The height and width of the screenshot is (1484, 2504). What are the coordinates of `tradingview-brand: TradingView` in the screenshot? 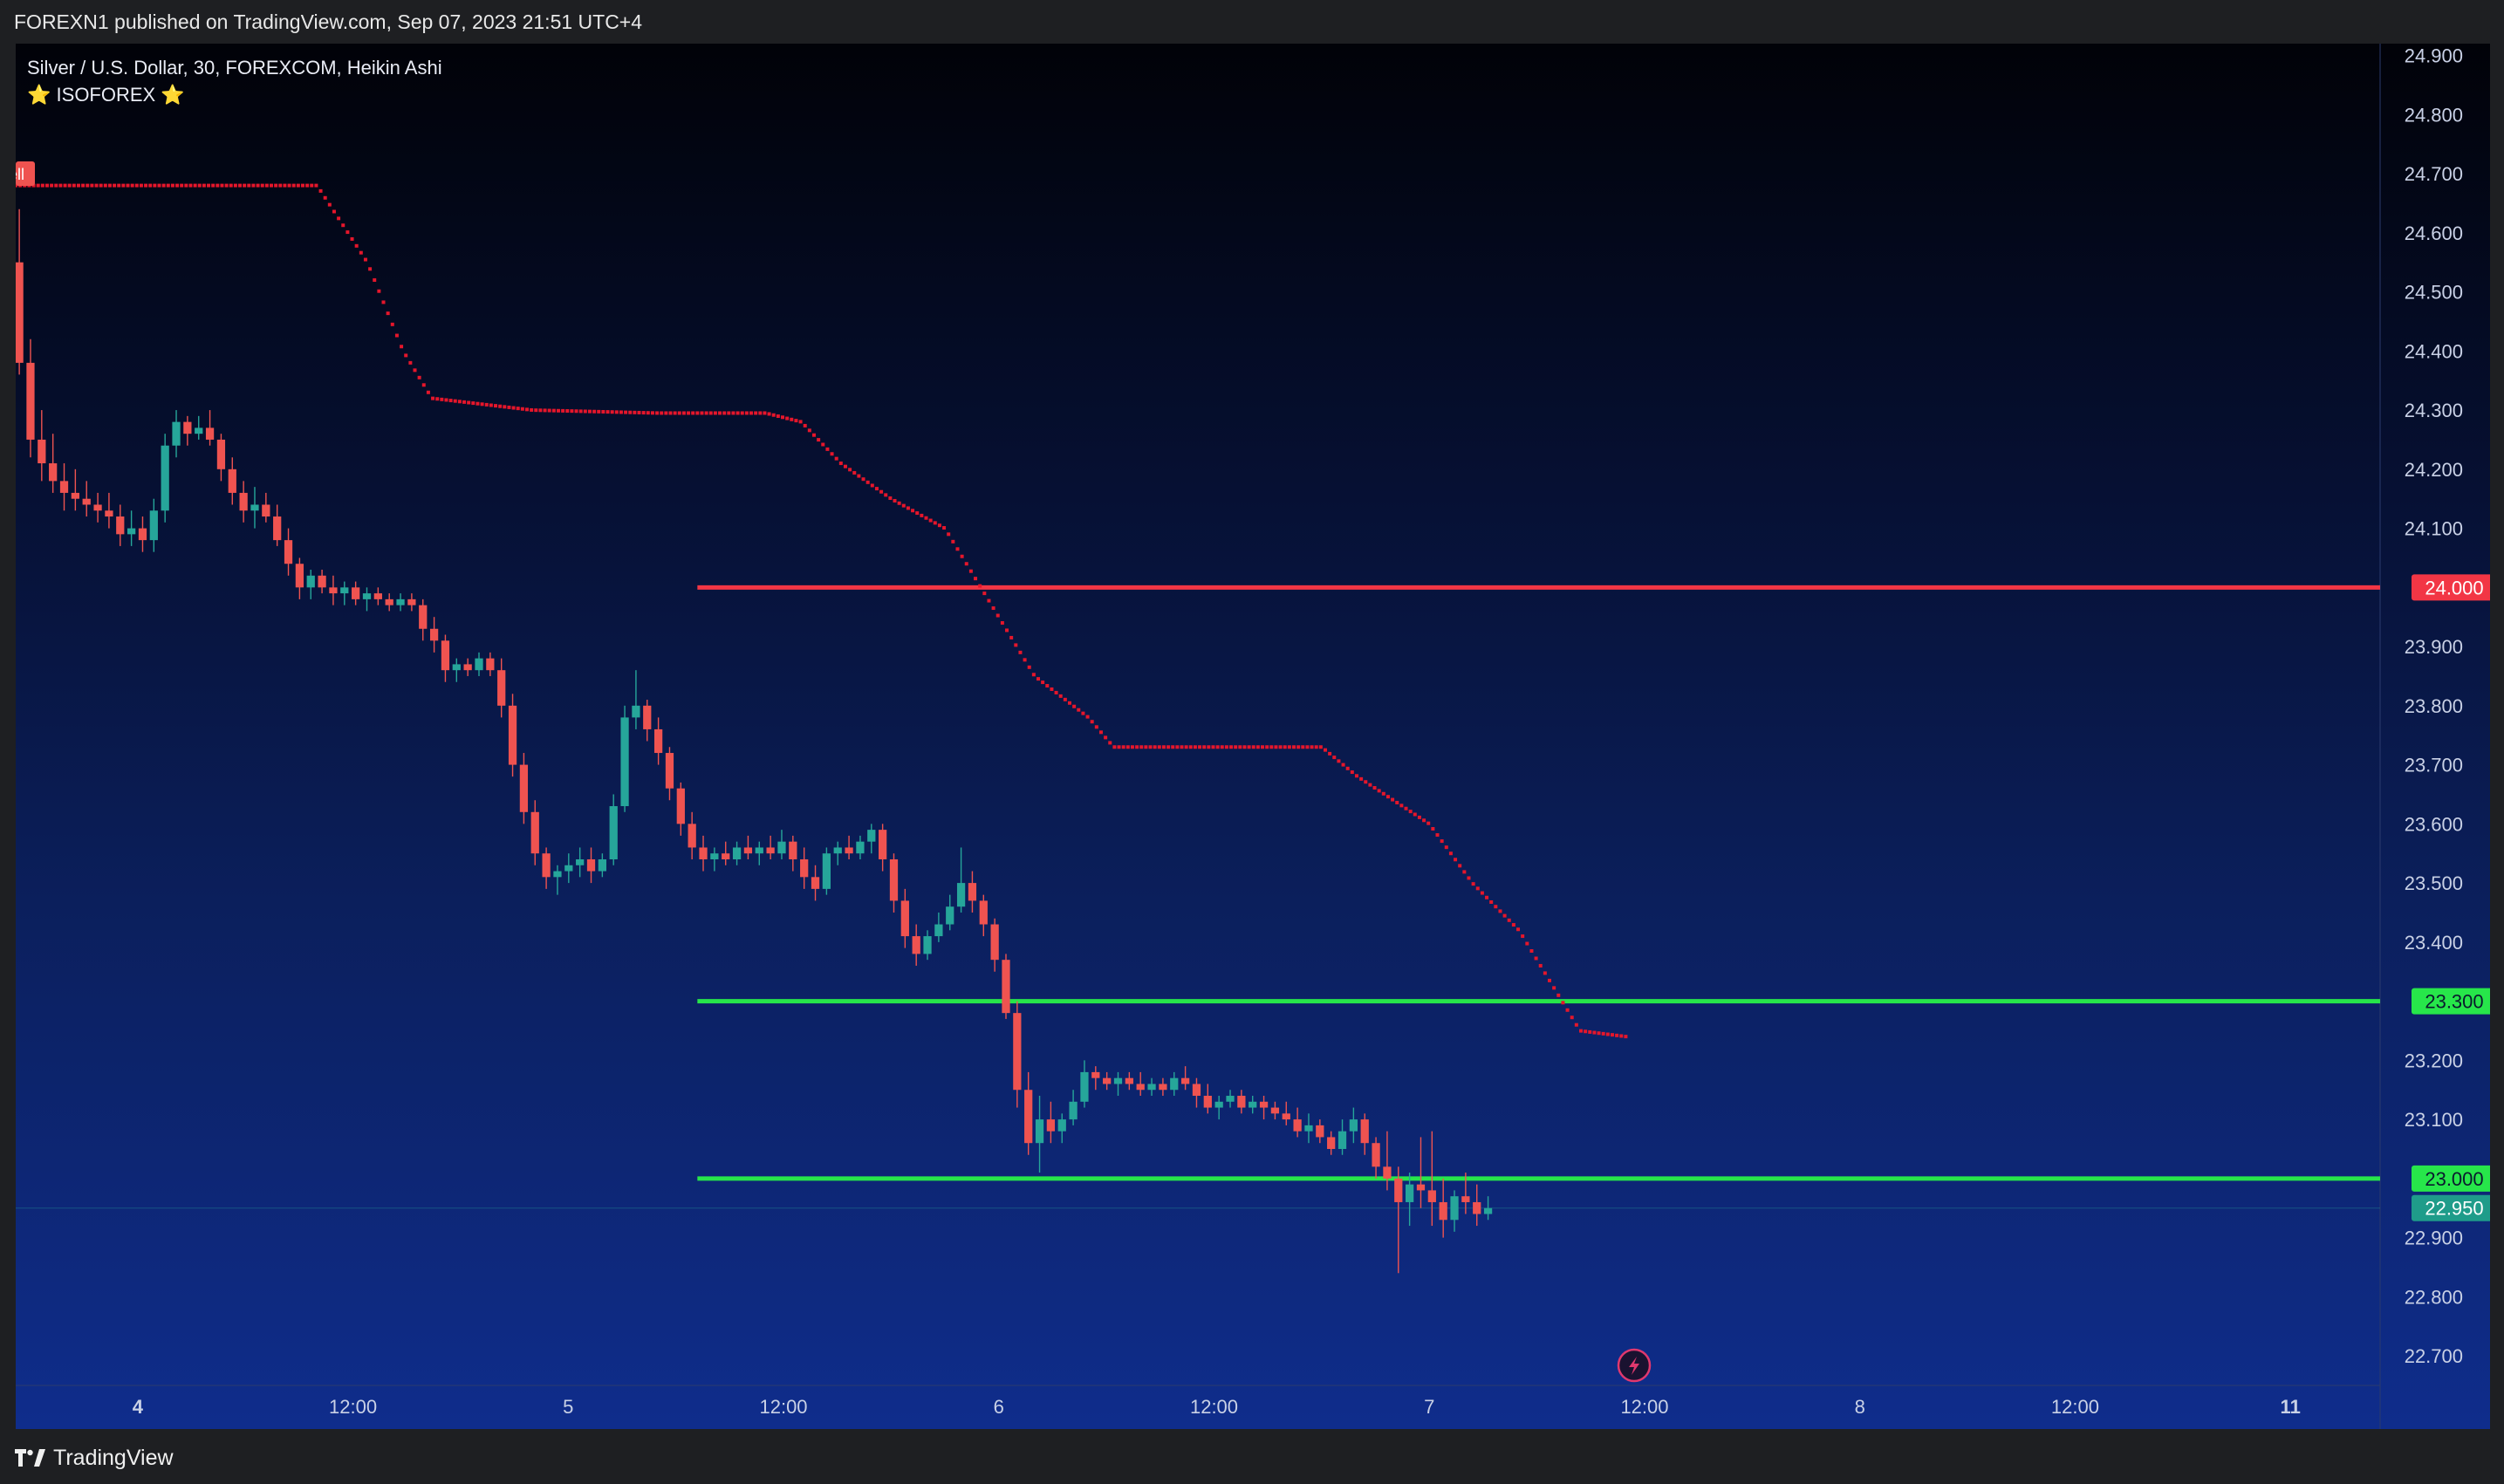 It's located at (94, 1458).